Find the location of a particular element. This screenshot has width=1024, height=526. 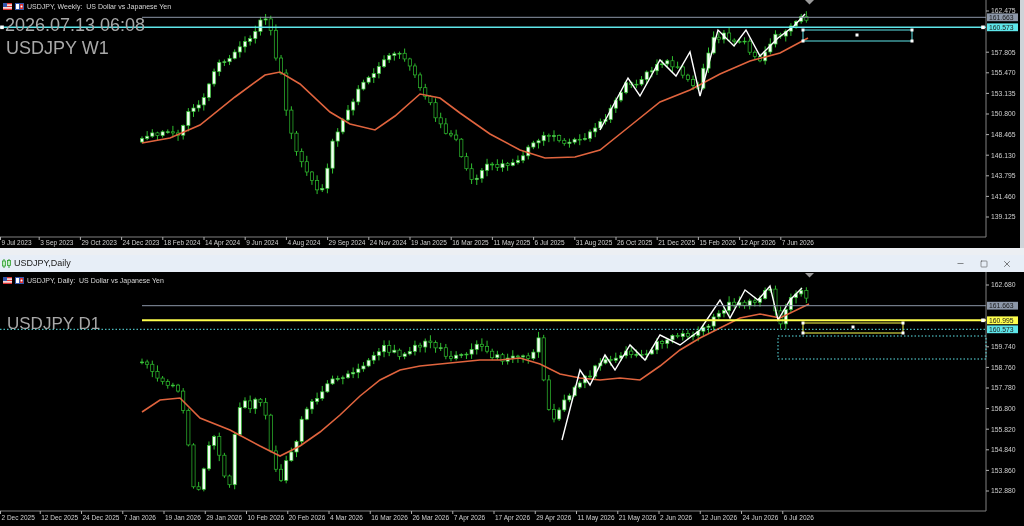

maximize-icon is located at coordinates (983, 263).